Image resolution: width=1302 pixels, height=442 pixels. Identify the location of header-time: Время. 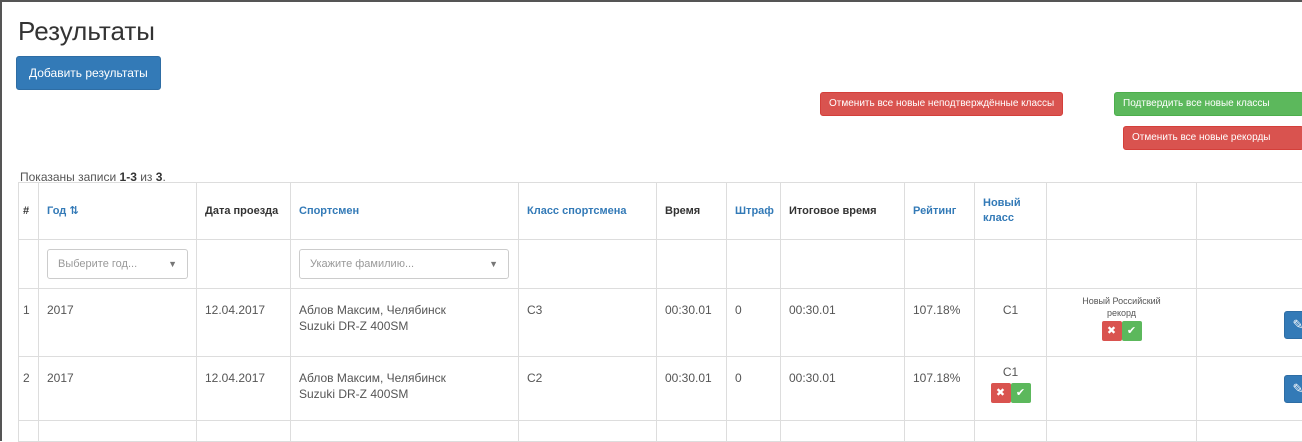
(692, 211).